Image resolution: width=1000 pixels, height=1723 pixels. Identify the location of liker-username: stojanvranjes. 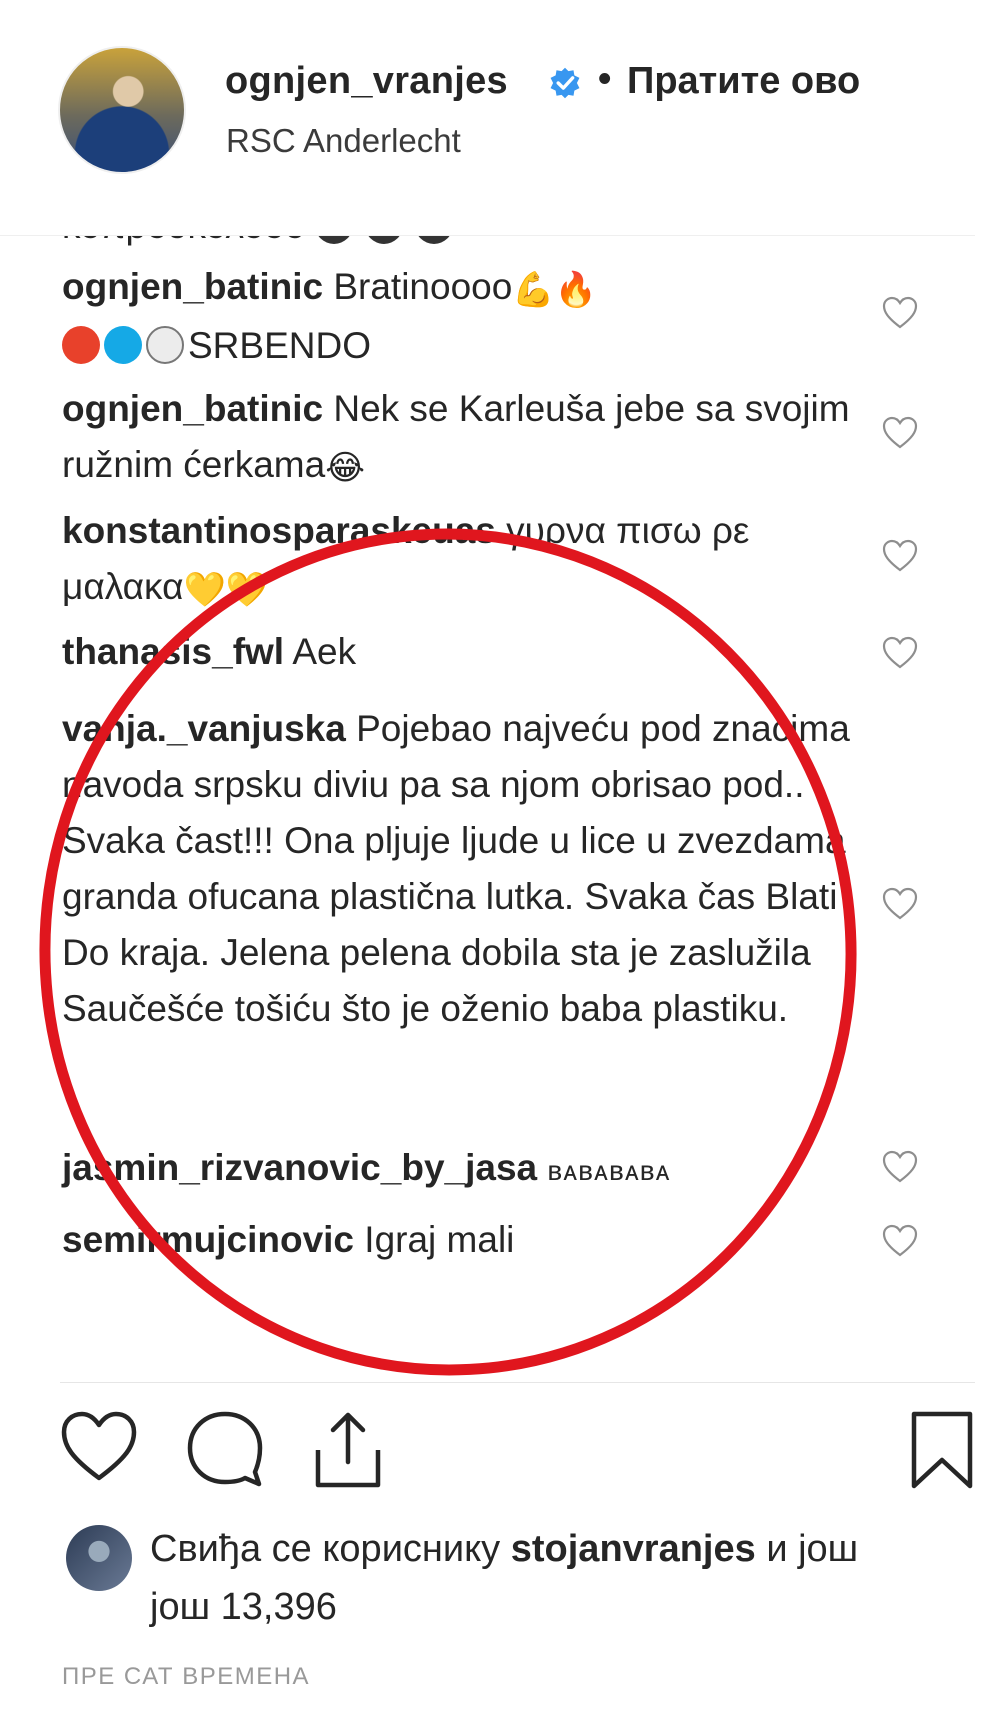
(633, 1549).